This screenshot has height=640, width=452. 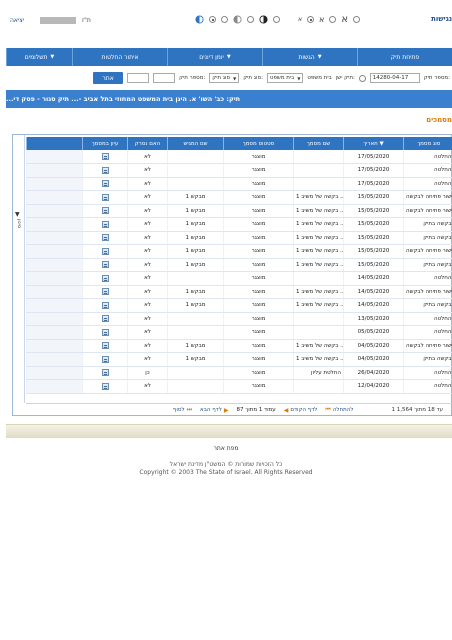 What do you see at coordinates (373, 143) in the screenshot?
I see `col-date: תאריך ▼` at bounding box center [373, 143].